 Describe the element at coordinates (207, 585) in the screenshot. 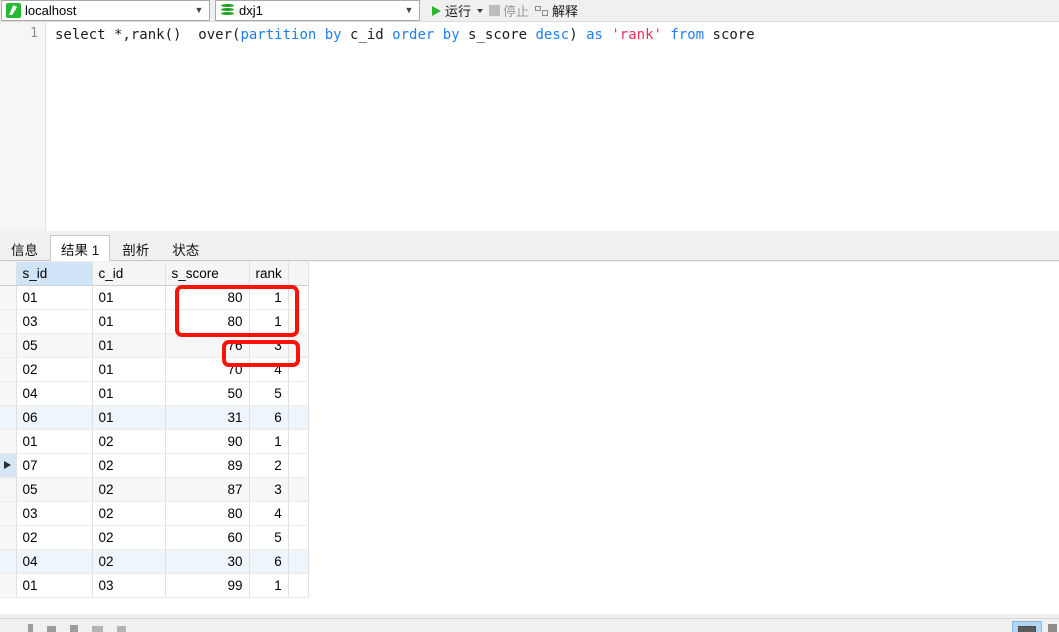

I see `cell-s_score: 99` at that location.